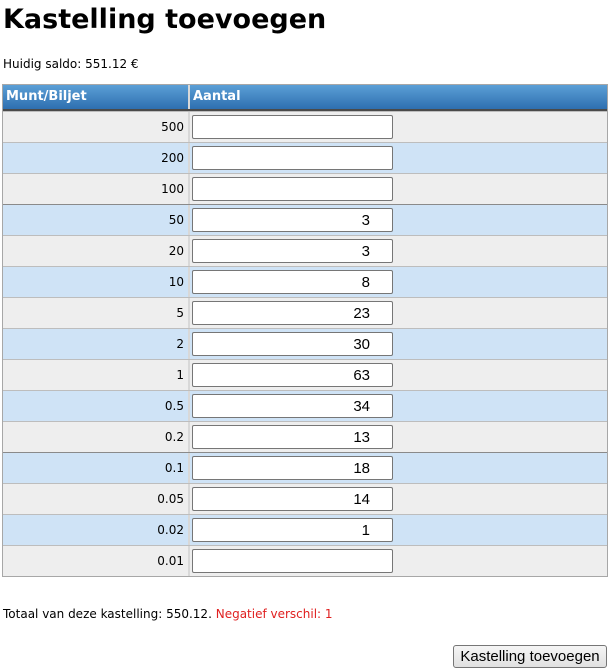 The image size is (613, 672). What do you see at coordinates (96, 282) in the screenshot?
I see `denomination-label: 10` at bounding box center [96, 282].